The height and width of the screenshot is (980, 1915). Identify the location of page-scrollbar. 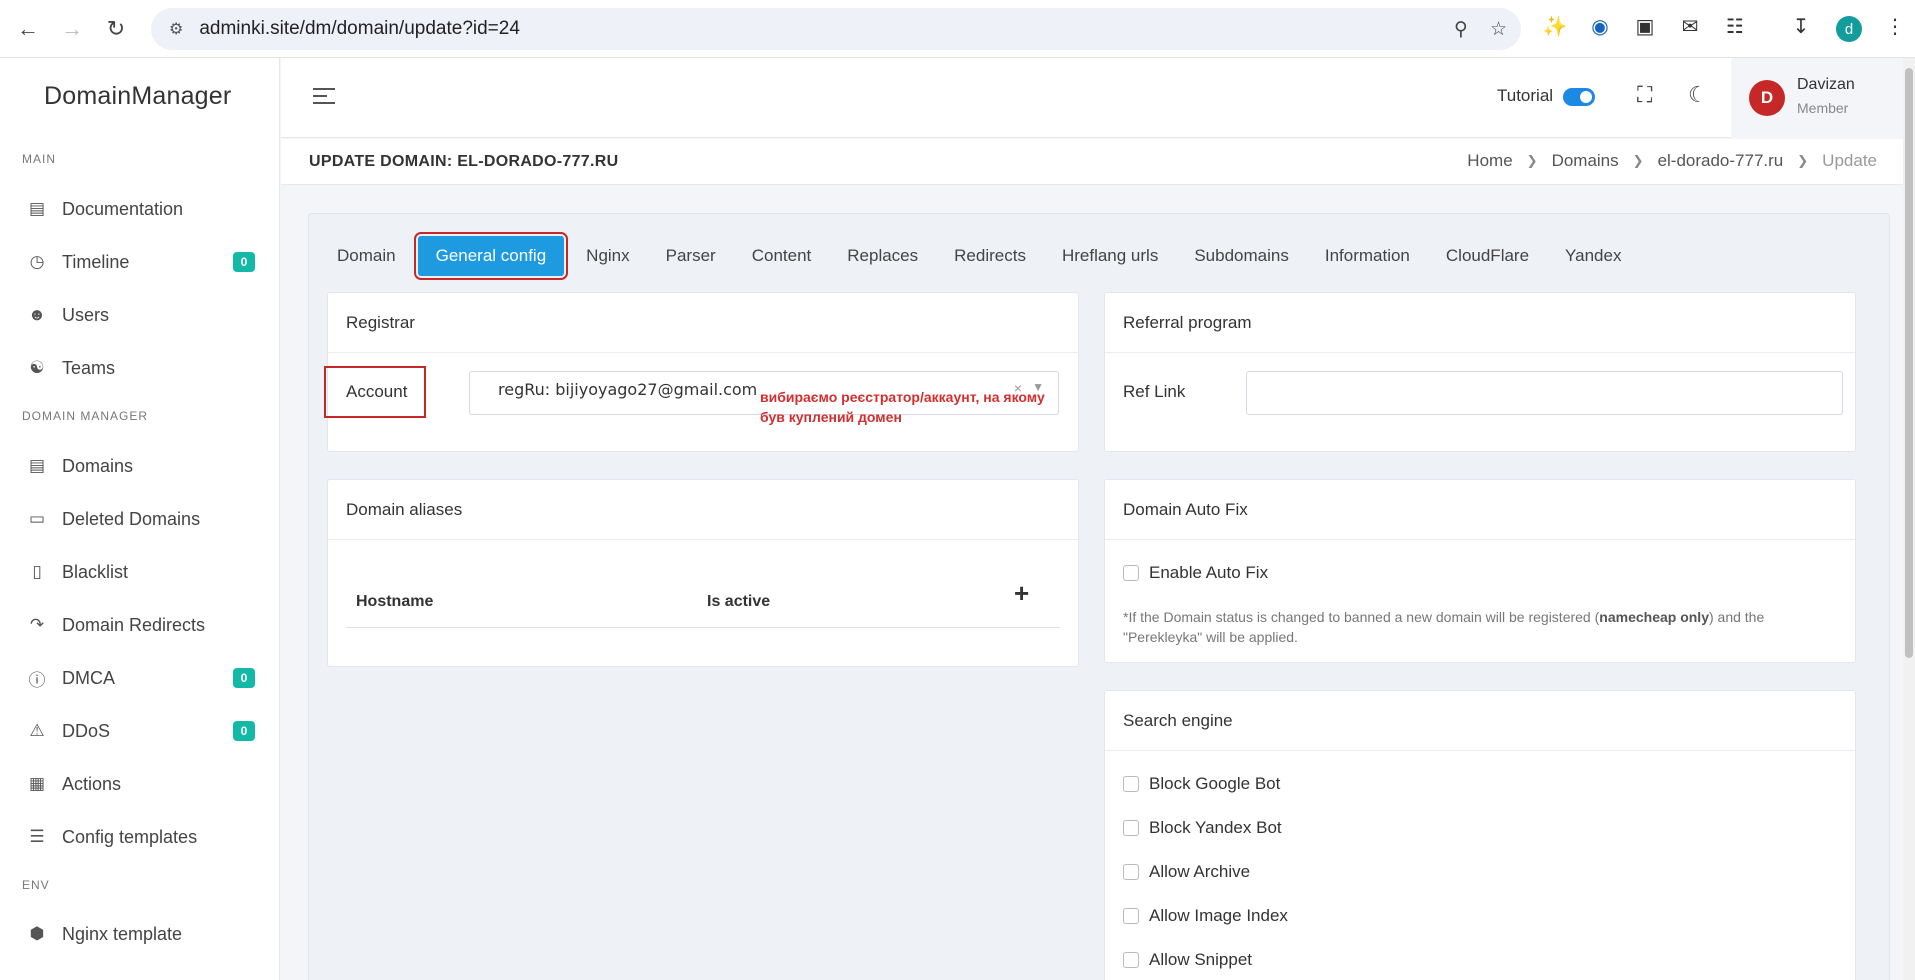
(1909, 519).